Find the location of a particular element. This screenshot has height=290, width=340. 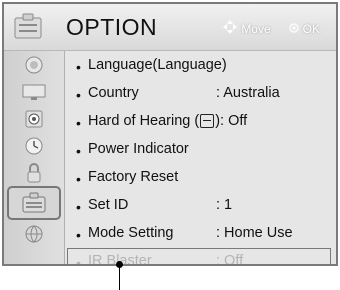

sidebar-item-screen is located at coordinates (34, 91).